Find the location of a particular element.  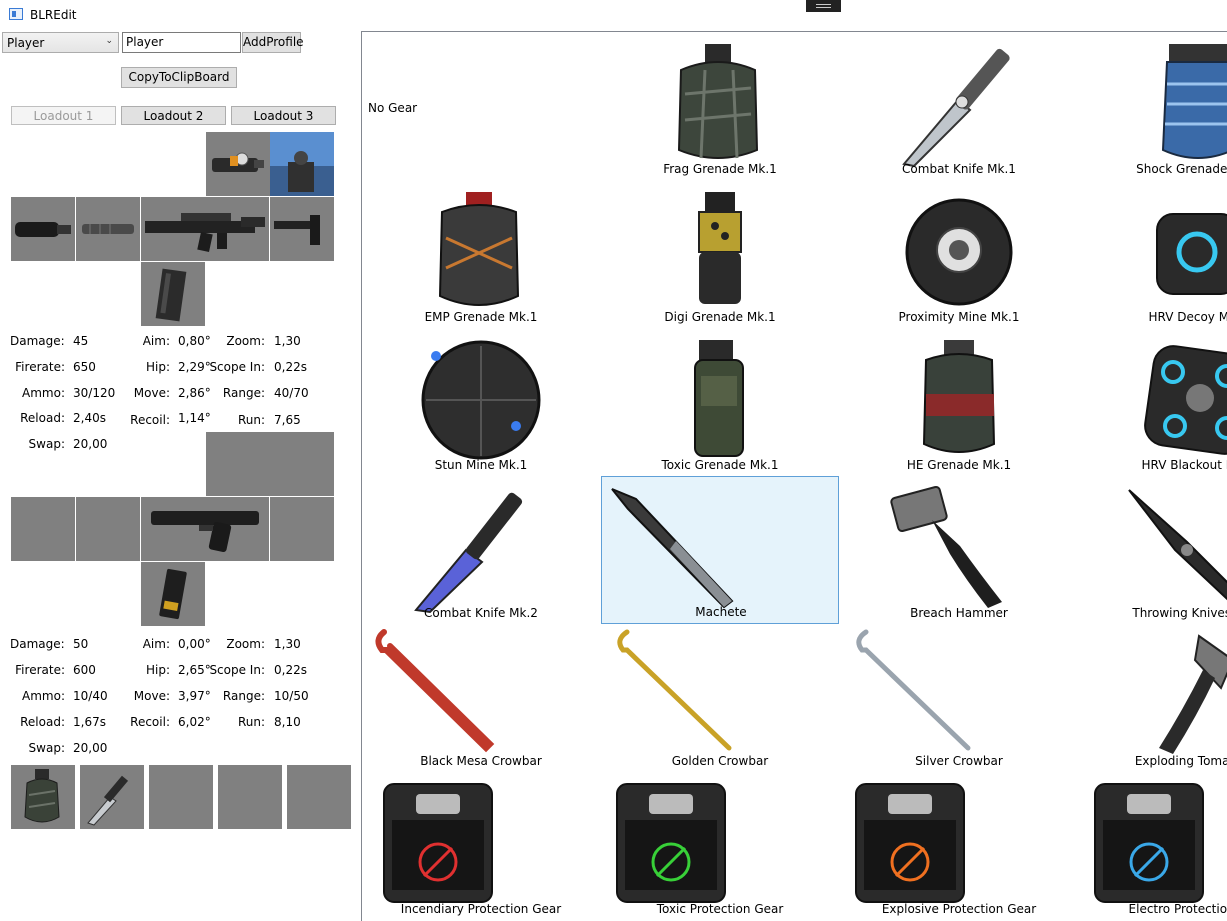

gear-item-toxic-grenade: Toxic Grenade Mk.1 is located at coordinates (720, 402).